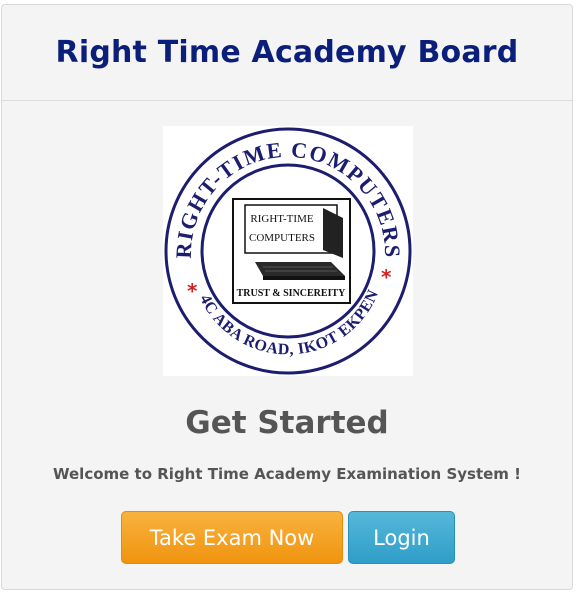 Image resolution: width=576 pixels, height=594 pixels. What do you see at coordinates (401, 537) in the screenshot?
I see `login-button: Login` at bounding box center [401, 537].